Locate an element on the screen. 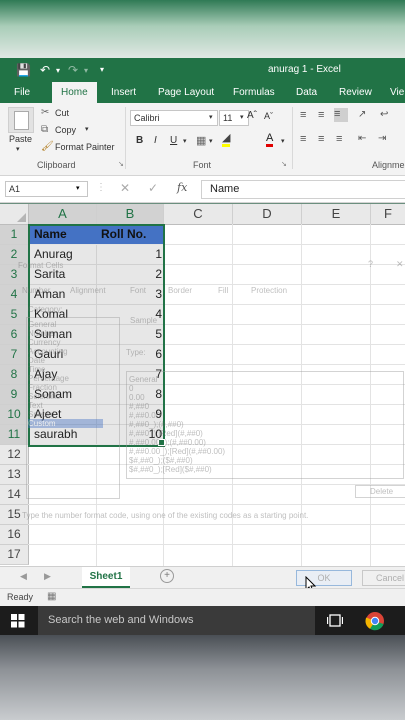 The image size is (405, 720). name-cell: Ajeet is located at coordinates (65, 414).